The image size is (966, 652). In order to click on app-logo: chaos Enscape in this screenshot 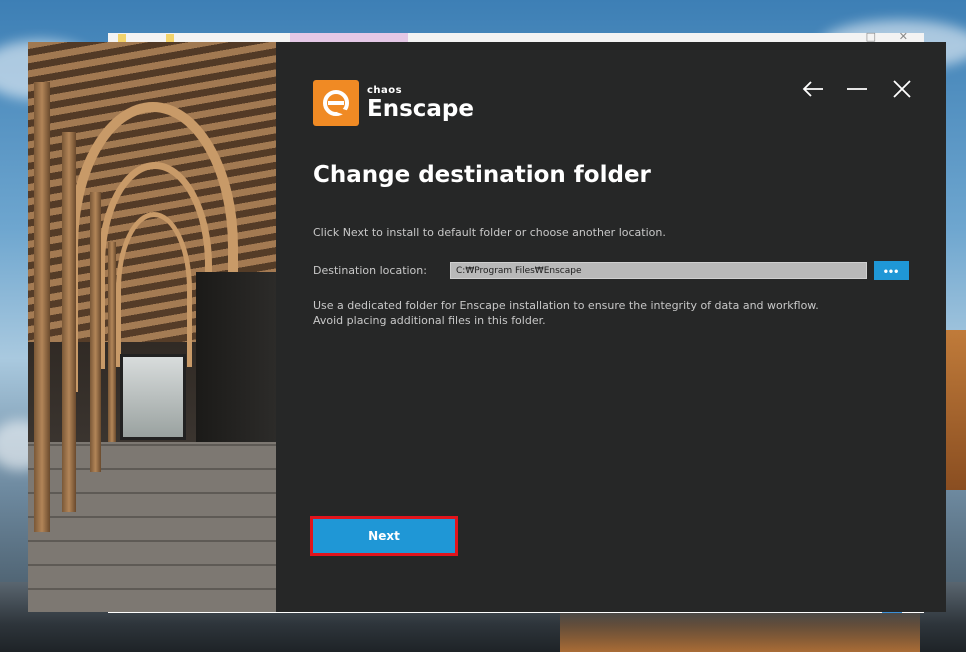, I will do `click(393, 103)`.